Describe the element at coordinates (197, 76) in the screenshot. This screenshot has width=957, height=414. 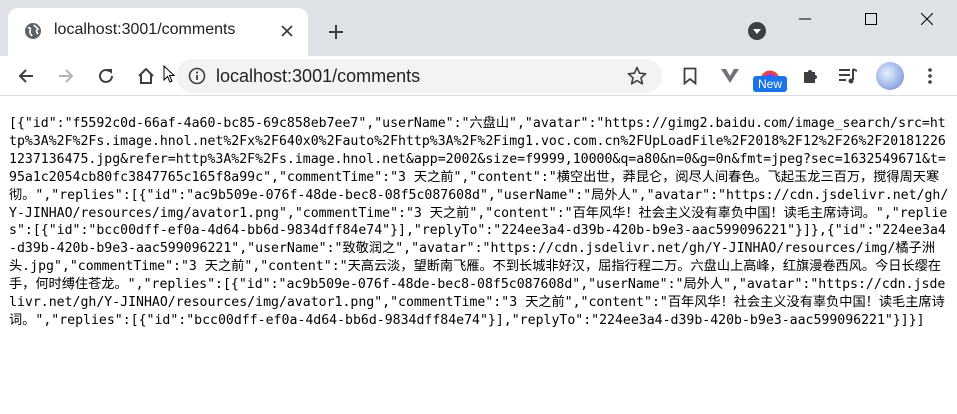
I see `info-icon` at that location.